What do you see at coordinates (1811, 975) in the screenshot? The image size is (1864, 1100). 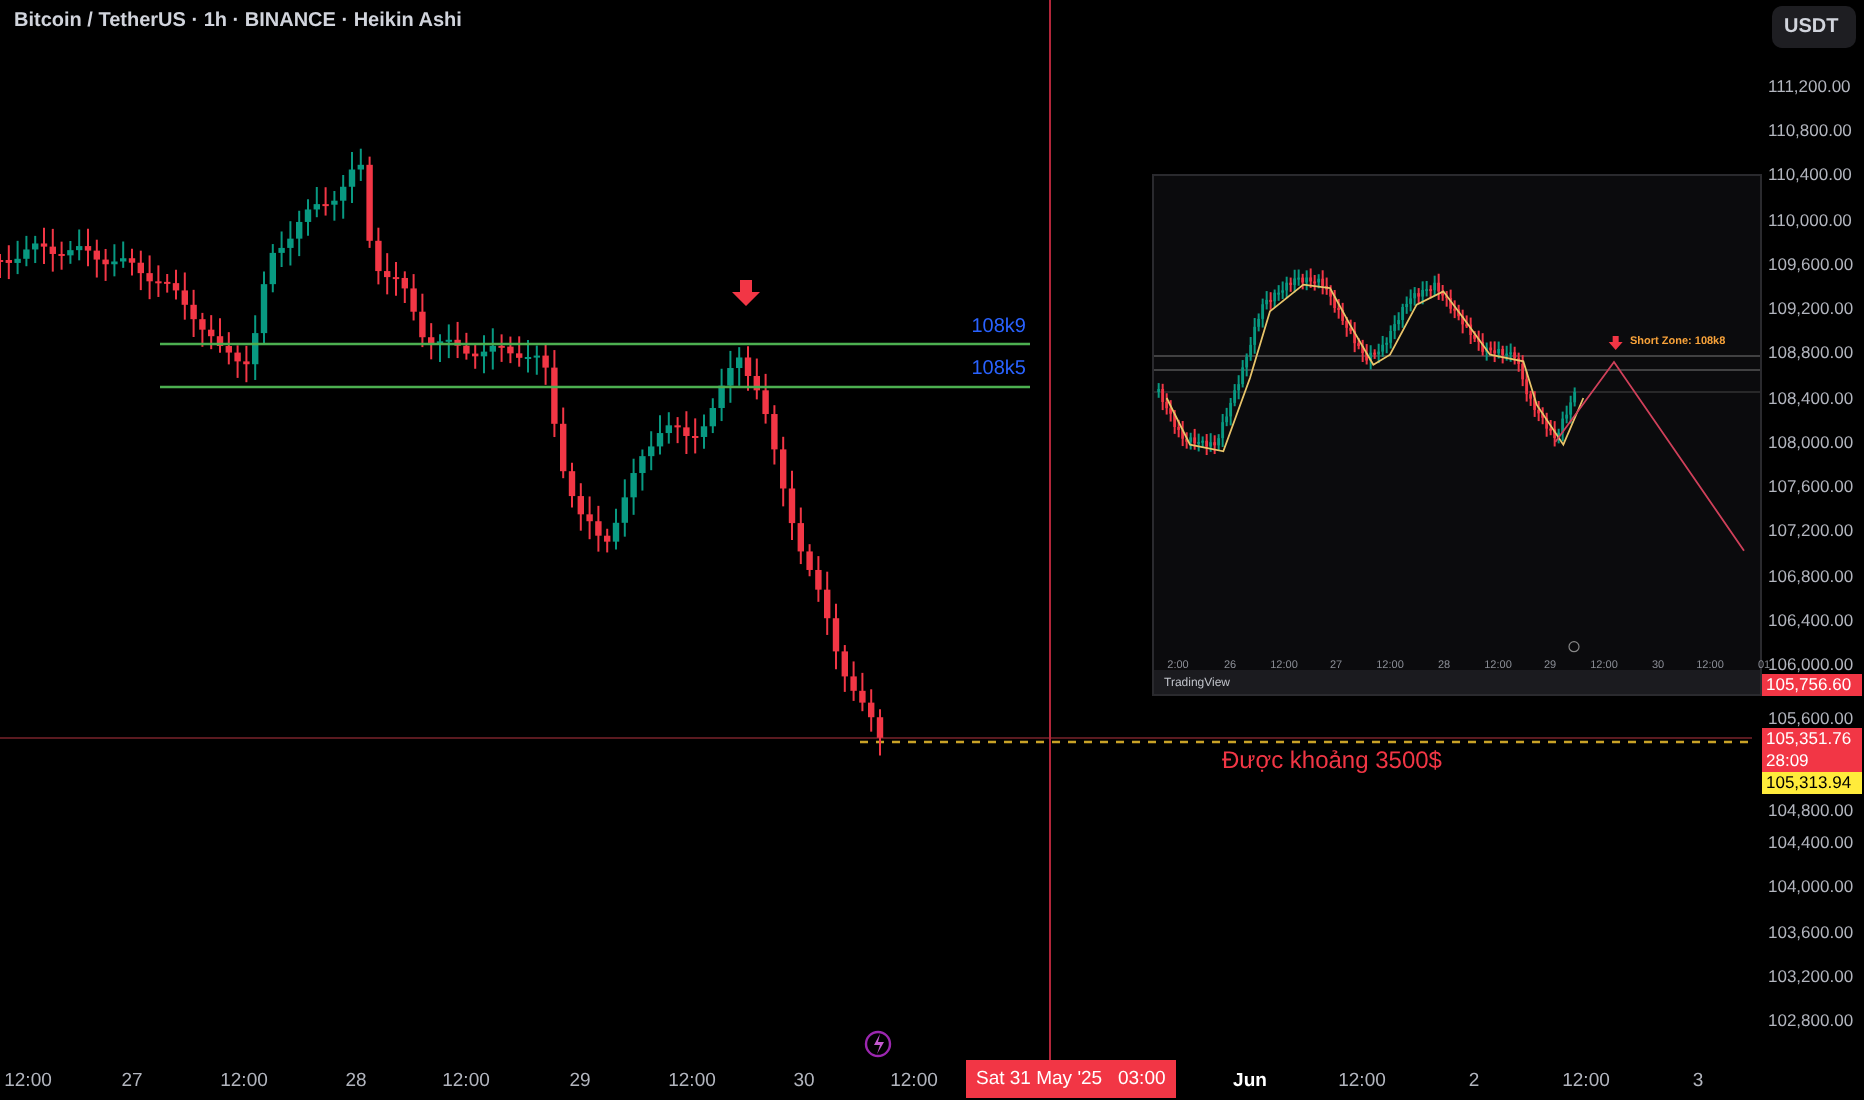 I see `price-tick: 103,200.00` at bounding box center [1811, 975].